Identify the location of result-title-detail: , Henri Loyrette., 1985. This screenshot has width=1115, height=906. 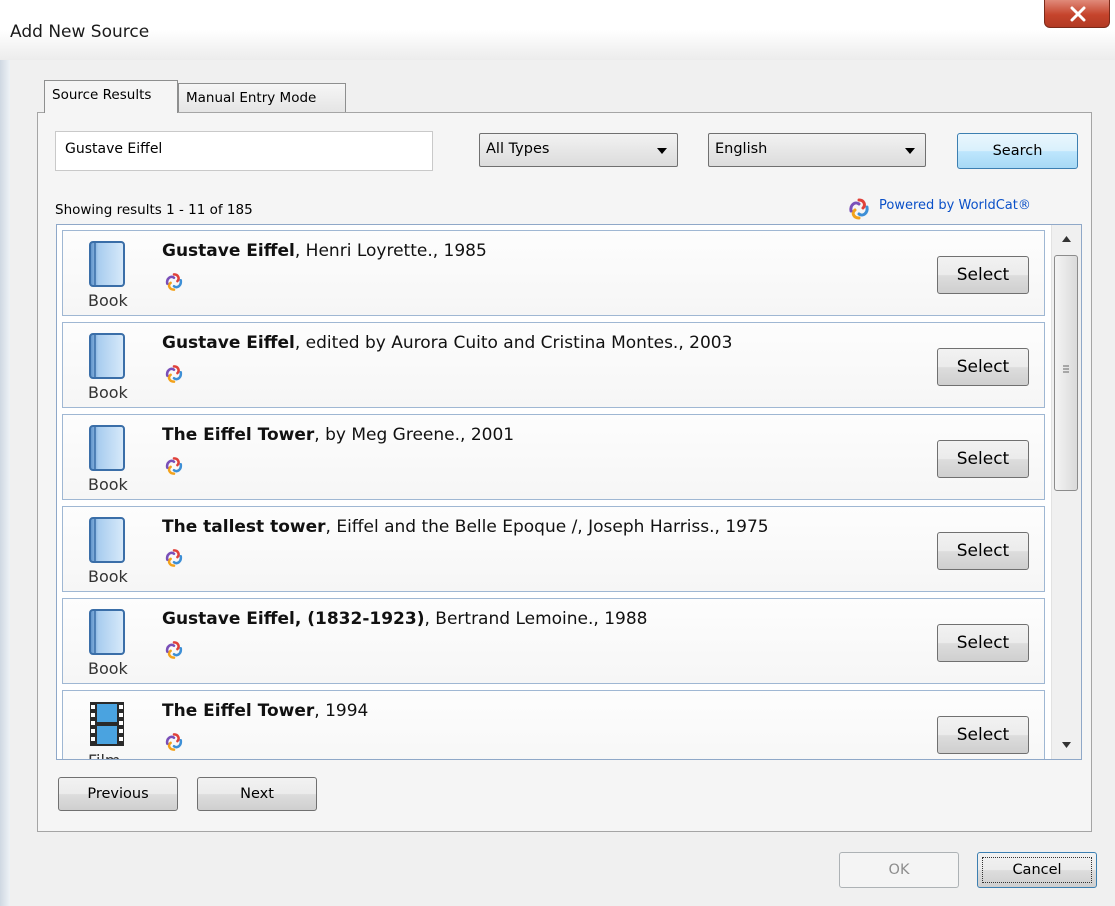
(390, 251).